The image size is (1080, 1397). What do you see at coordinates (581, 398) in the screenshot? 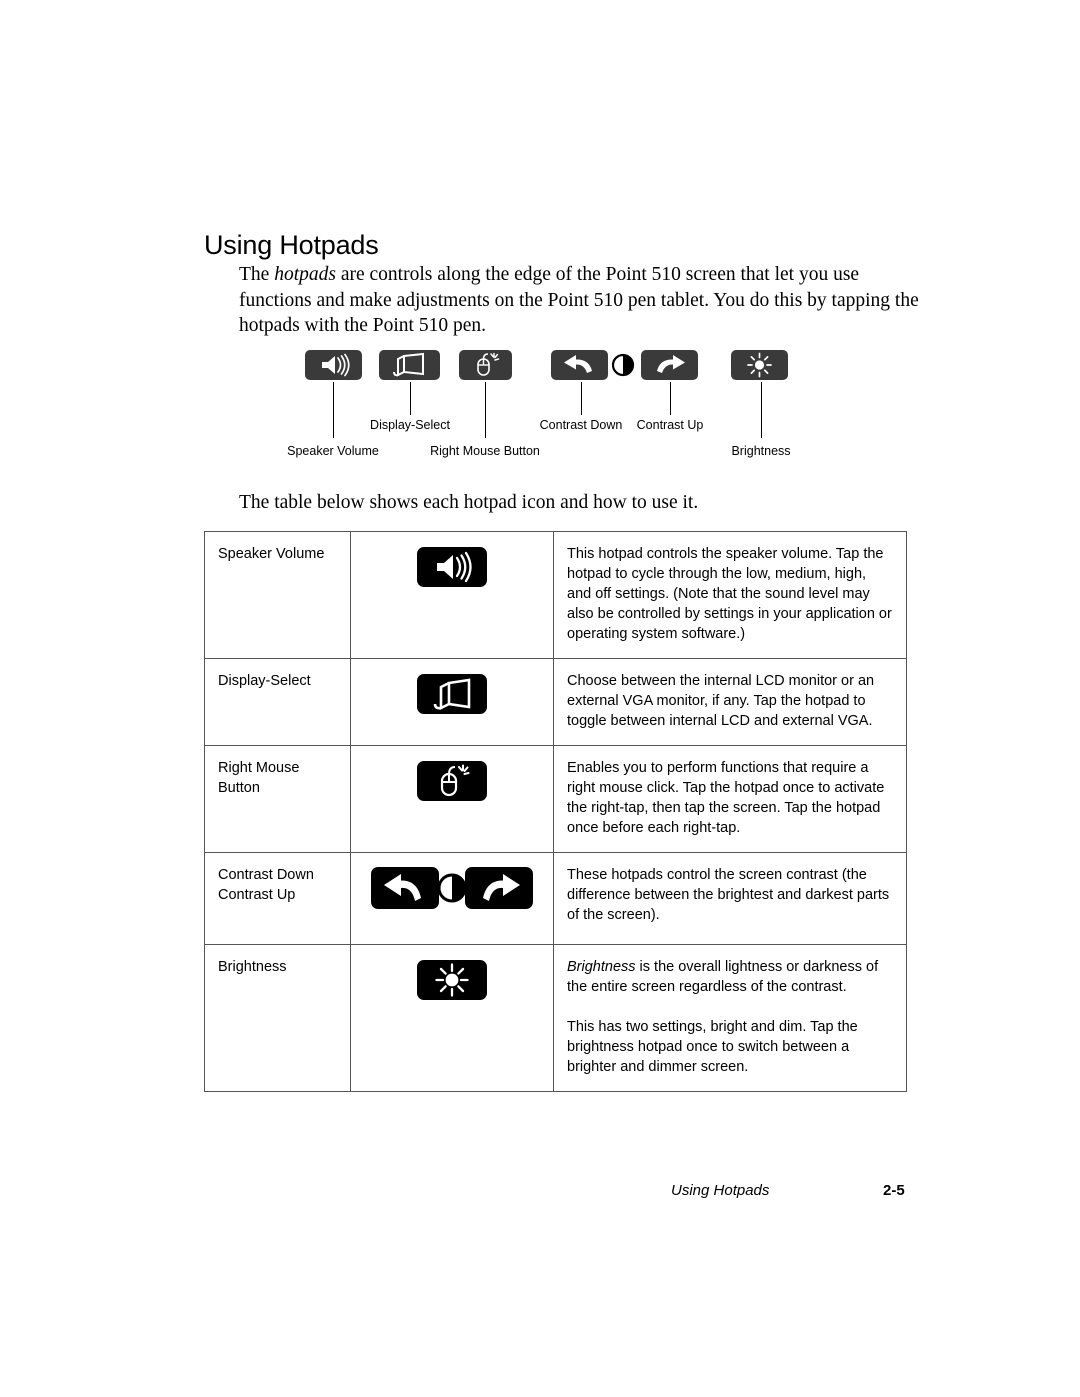
I see `leader-line-contrast-down` at bounding box center [581, 398].